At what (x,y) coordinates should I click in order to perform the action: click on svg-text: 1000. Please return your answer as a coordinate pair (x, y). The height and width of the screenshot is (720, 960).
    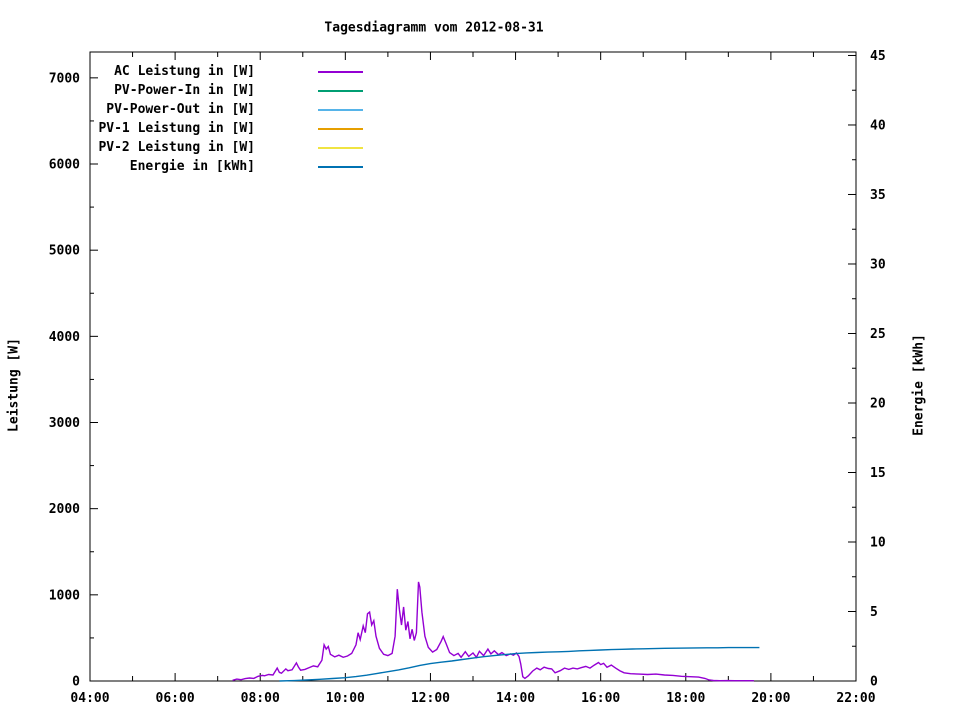
    Looking at the image, I should click on (64, 595).